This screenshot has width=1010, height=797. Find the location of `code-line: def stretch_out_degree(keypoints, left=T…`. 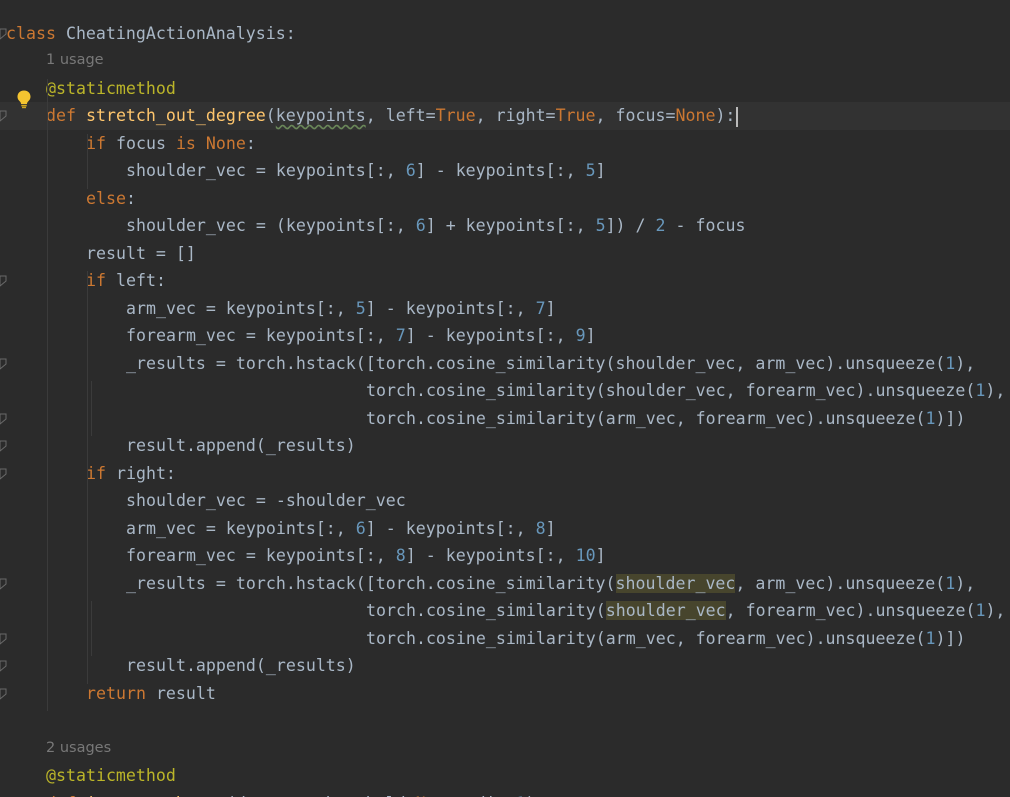

code-line: def stretch_out_degree(keypoints, left=T… is located at coordinates (505, 116).